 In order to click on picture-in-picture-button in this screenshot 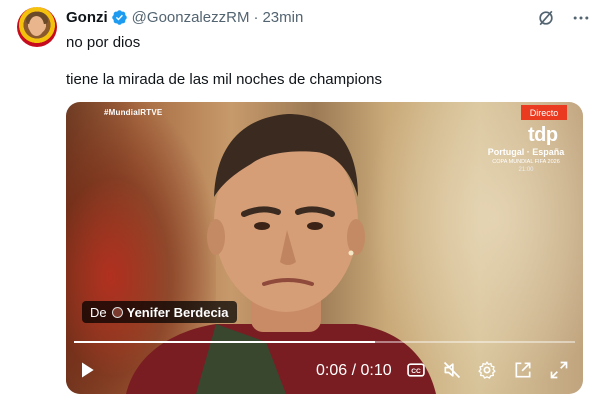, I will do `click(523, 370)`.